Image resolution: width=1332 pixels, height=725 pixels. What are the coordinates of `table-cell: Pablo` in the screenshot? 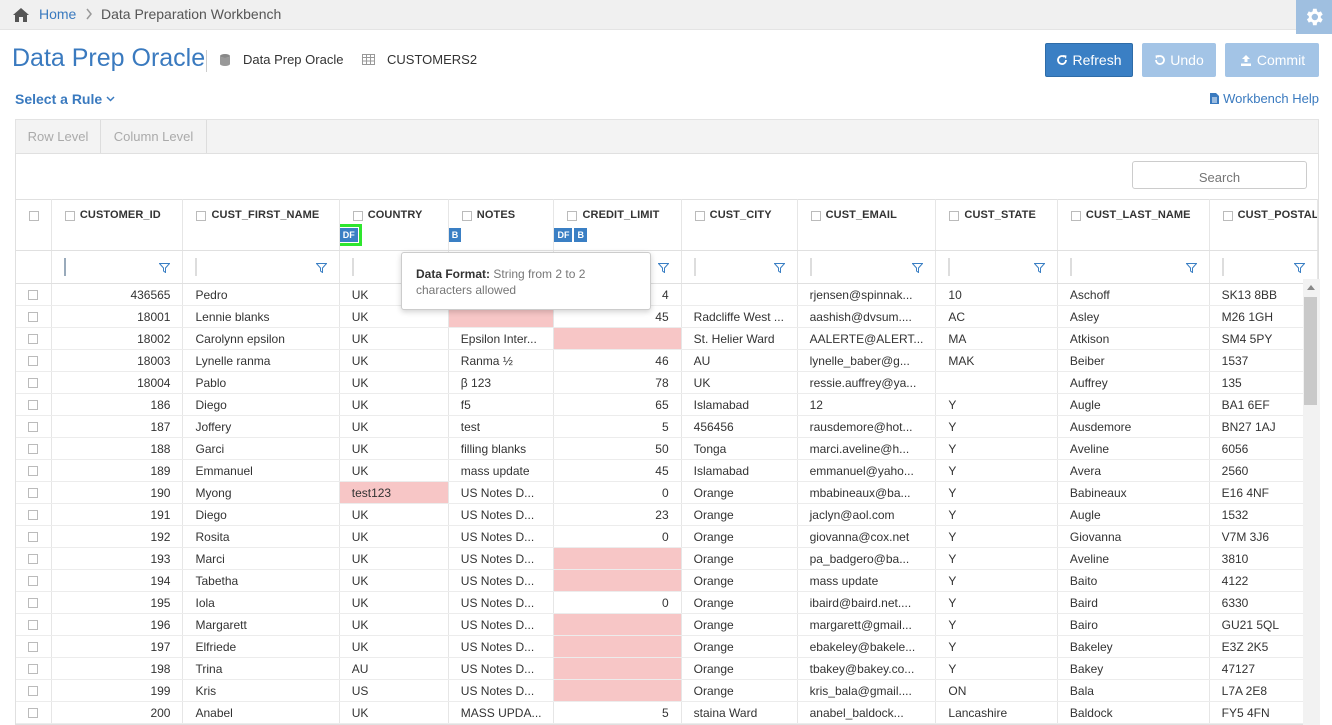 It's located at (261, 382).